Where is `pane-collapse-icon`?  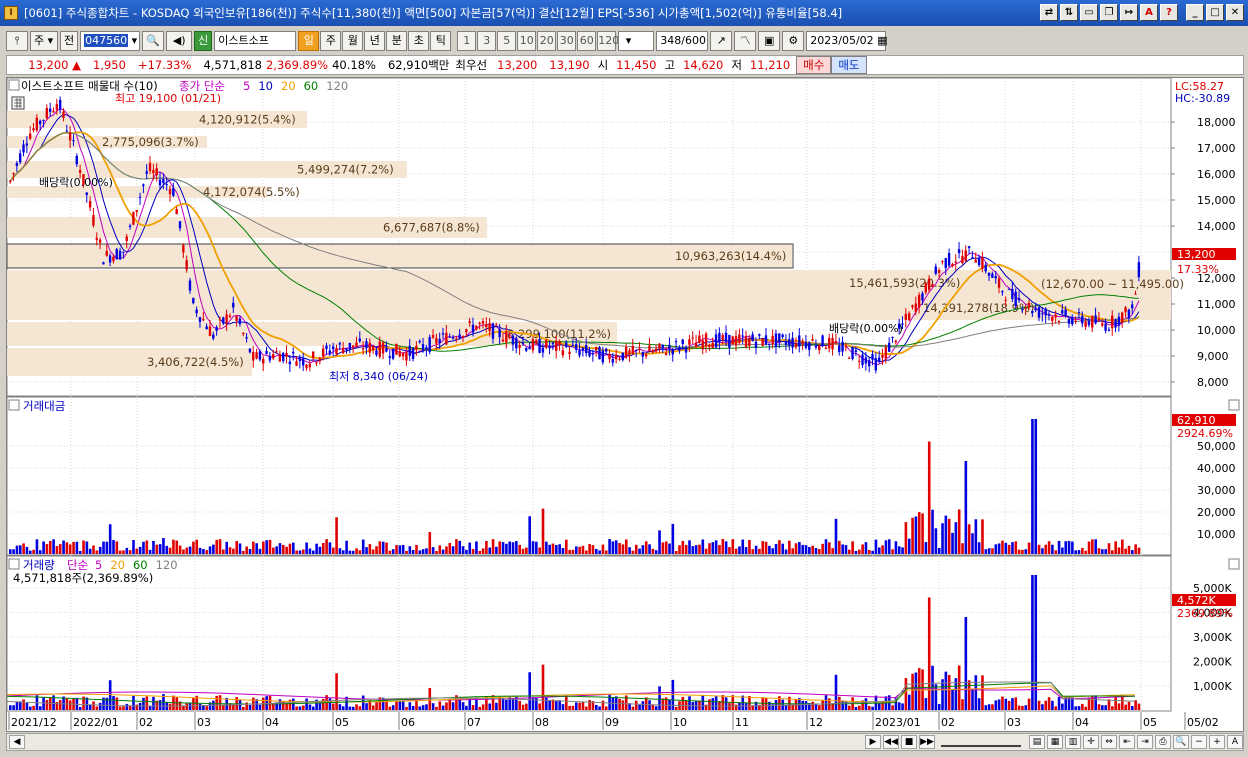
pane-collapse-icon is located at coordinates (14, 85).